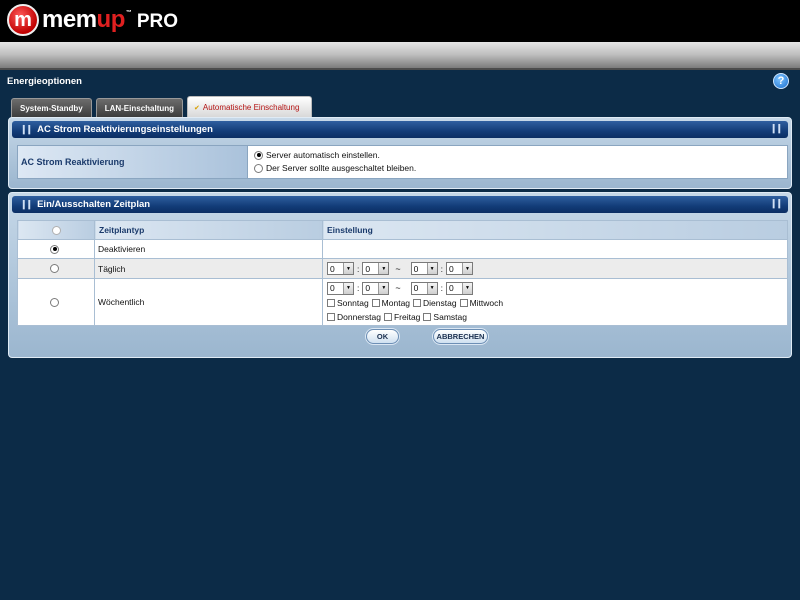  What do you see at coordinates (557, 303) in the screenshot?
I see `weekday-checkboxes-row1: Sonntag Montag Dienstag Mittwoch` at bounding box center [557, 303].